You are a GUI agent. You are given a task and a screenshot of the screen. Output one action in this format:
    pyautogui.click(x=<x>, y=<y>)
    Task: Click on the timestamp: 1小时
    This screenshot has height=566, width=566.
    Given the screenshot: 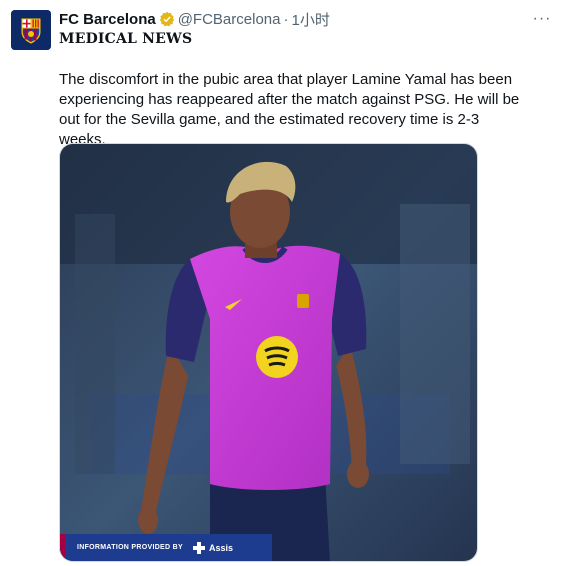 What is the action you would take?
    pyautogui.click(x=310, y=19)
    